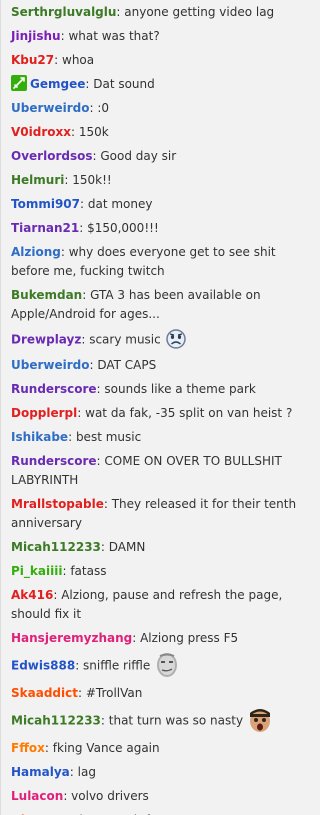  Describe the element at coordinates (37, 180) in the screenshot. I see `chat-username: Helmuri` at that location.